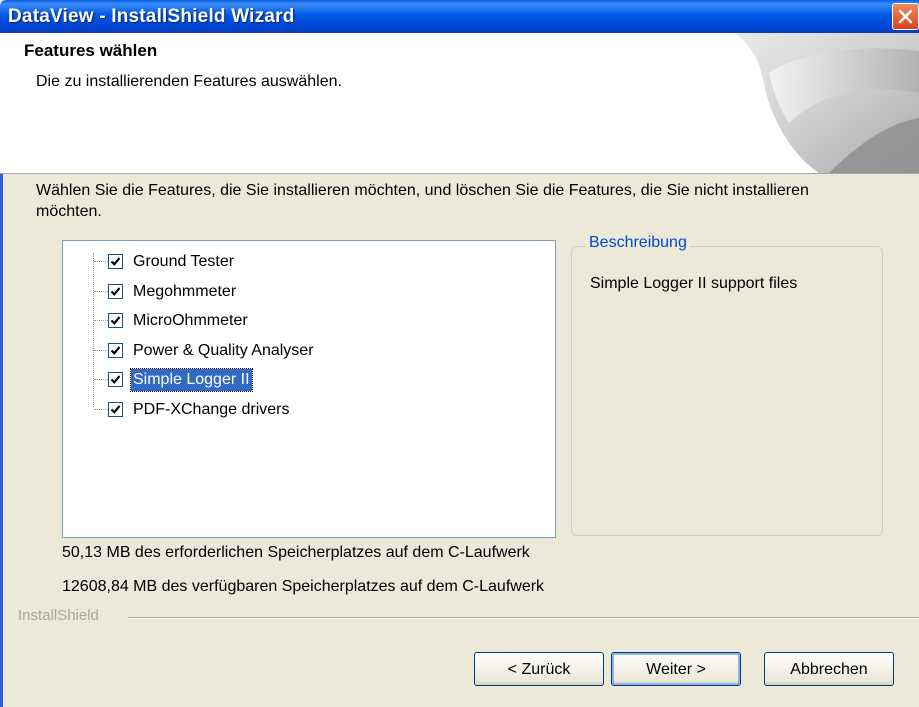 The image size is (919, 707). What do you see at coordinates (676, 669) in the screenshot?
I see `next-button: Weiter >` at bounding box center [676, 669].